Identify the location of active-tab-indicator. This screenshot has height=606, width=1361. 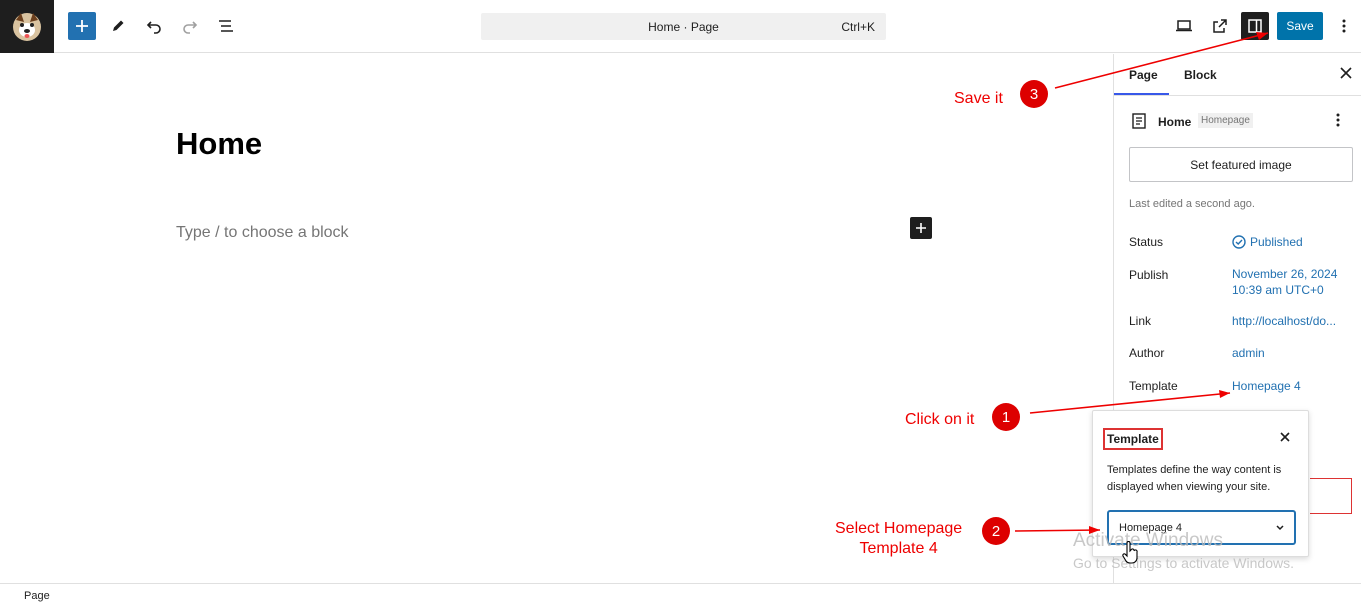
(1141, 94).